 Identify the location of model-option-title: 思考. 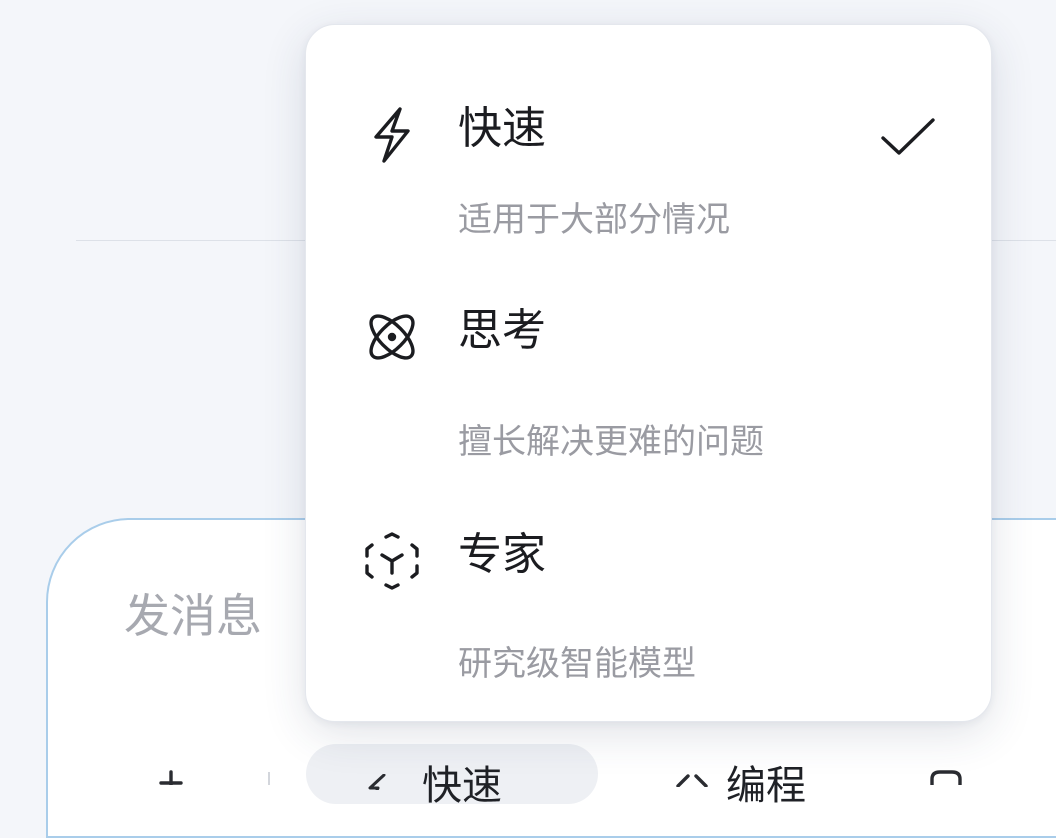
(502, 330).